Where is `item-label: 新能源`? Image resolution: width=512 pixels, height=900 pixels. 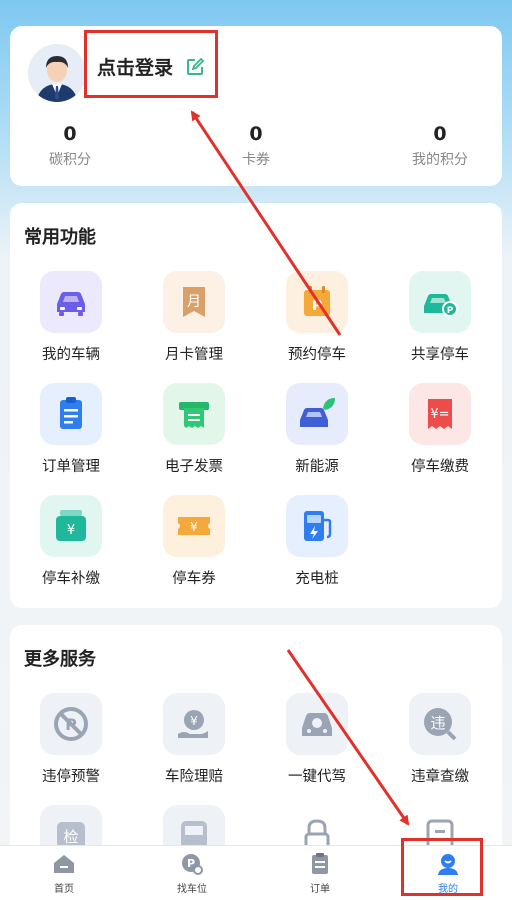 item-label: 新能源 is located at coordinates (317, 467).